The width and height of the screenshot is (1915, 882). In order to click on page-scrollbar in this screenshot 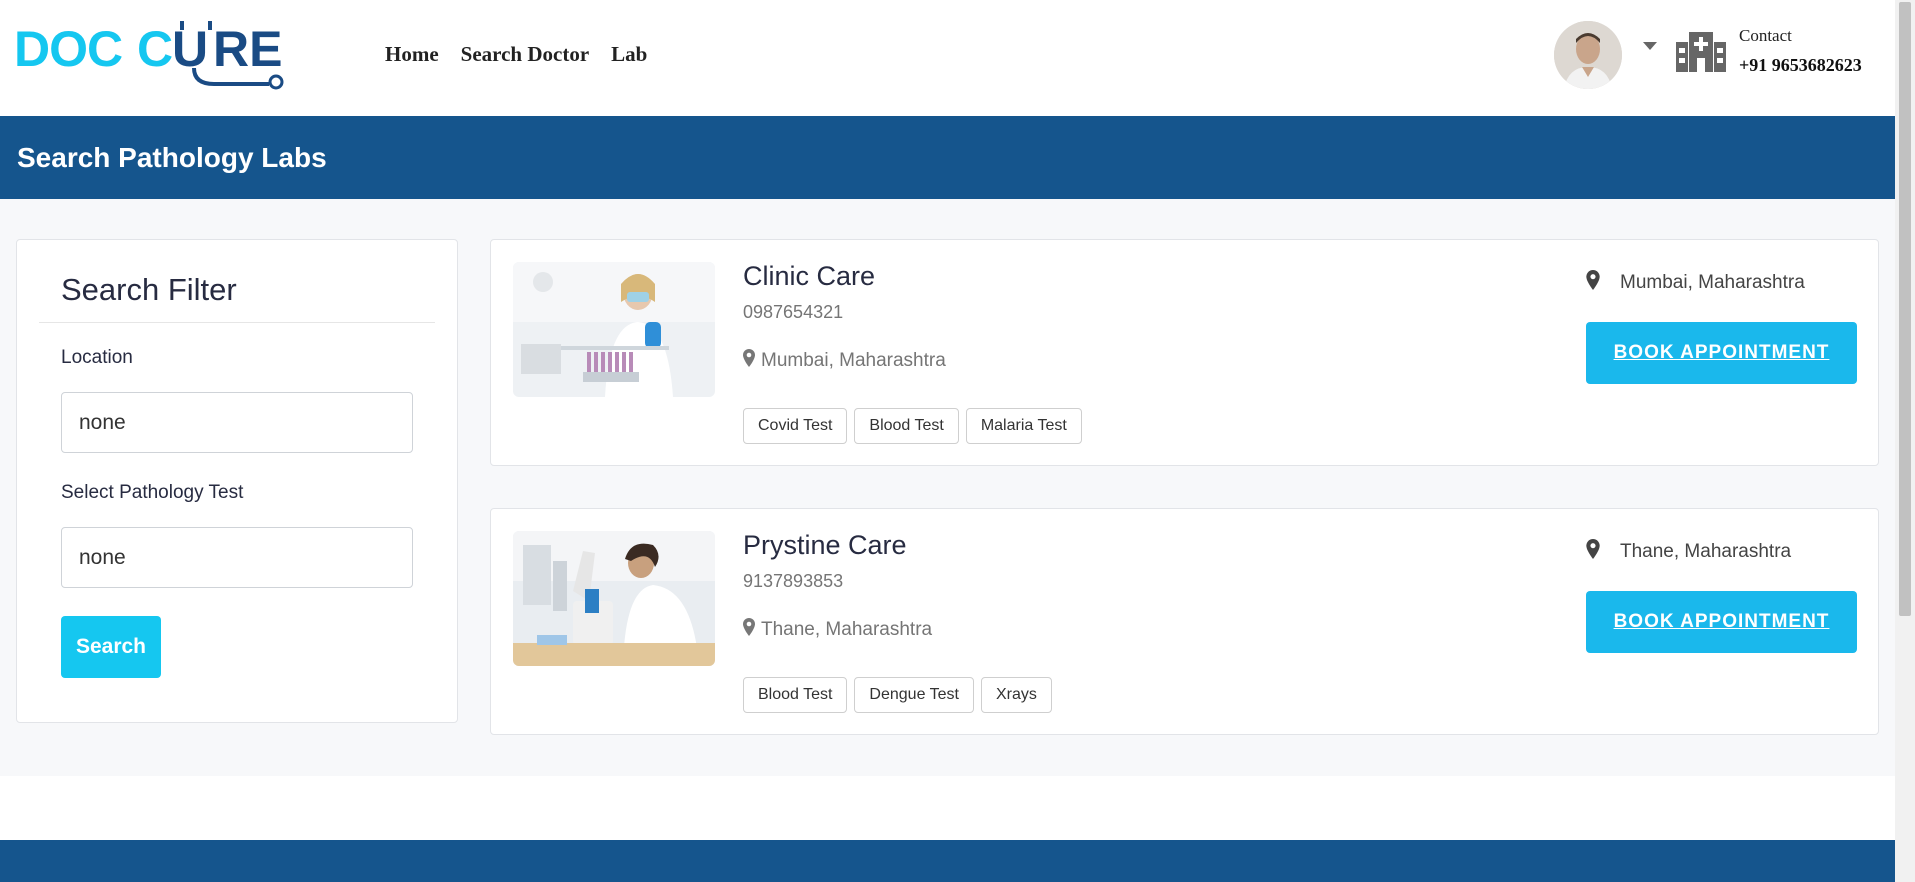, I will do `click(1905, 441)`.